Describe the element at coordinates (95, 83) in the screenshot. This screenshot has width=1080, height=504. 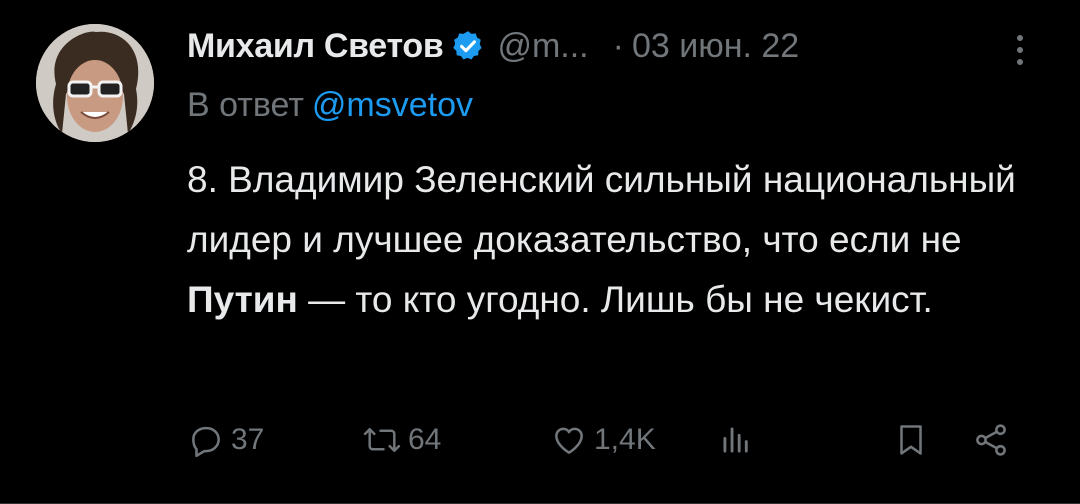
I see `avatar` at that location.